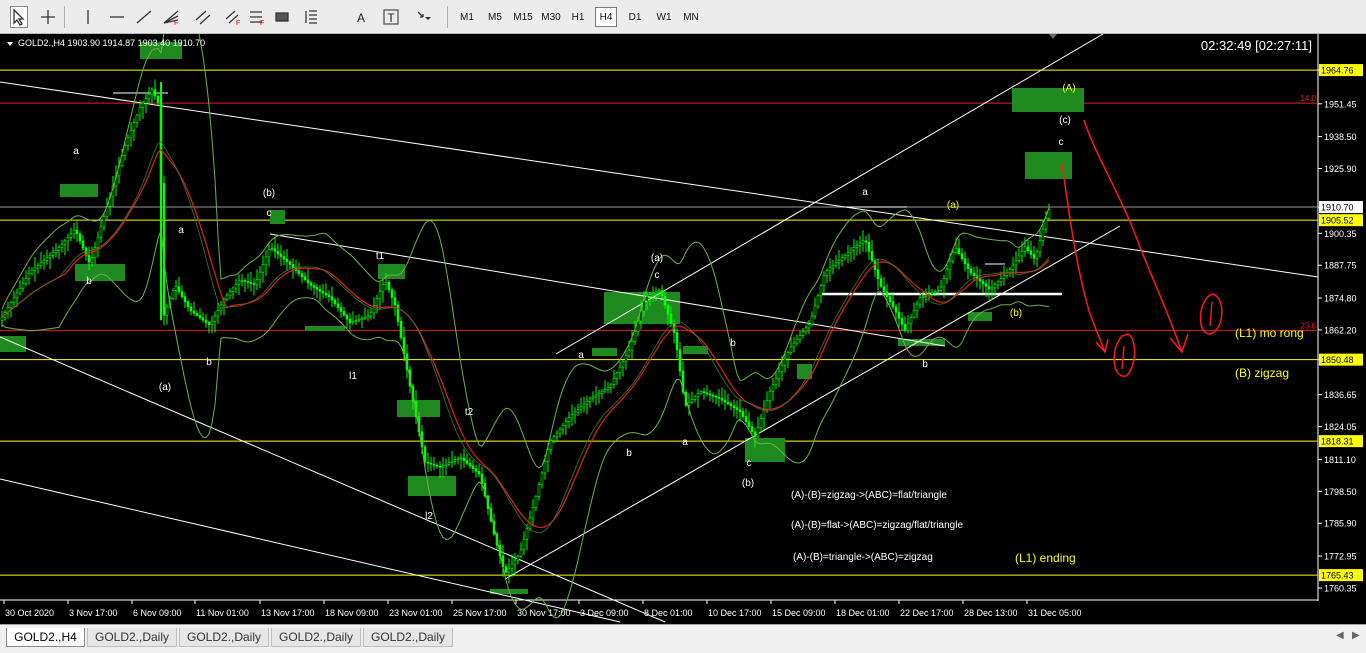  Describe the element at coordinates (495, 17) in the screenshot. I see `timeframe-m5-button: M5` at that location.